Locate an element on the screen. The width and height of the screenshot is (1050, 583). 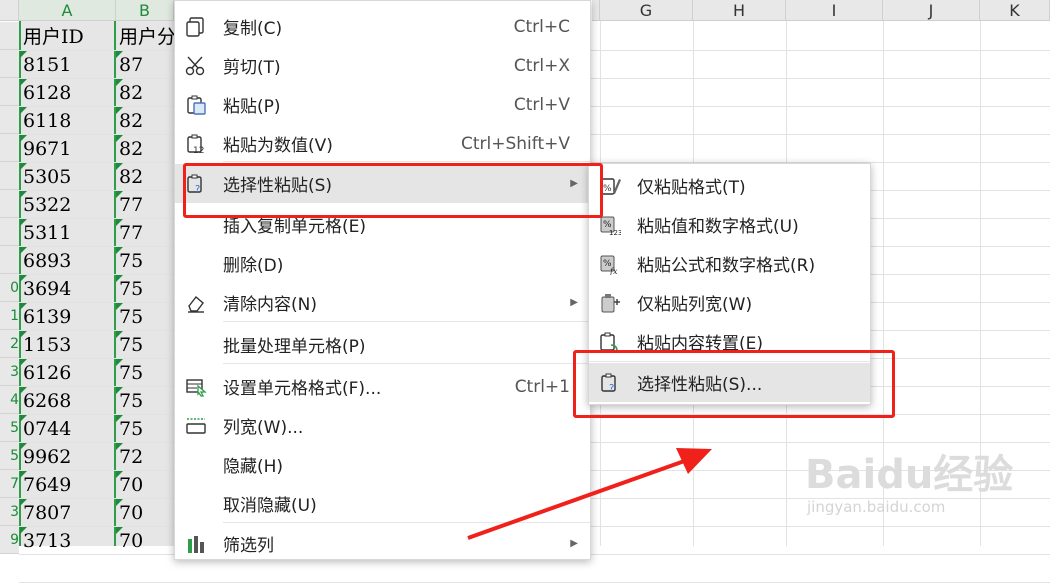
baidu-watermark: Baidu经验 jingyan.baidu.com is located at coordinates (909, 485).